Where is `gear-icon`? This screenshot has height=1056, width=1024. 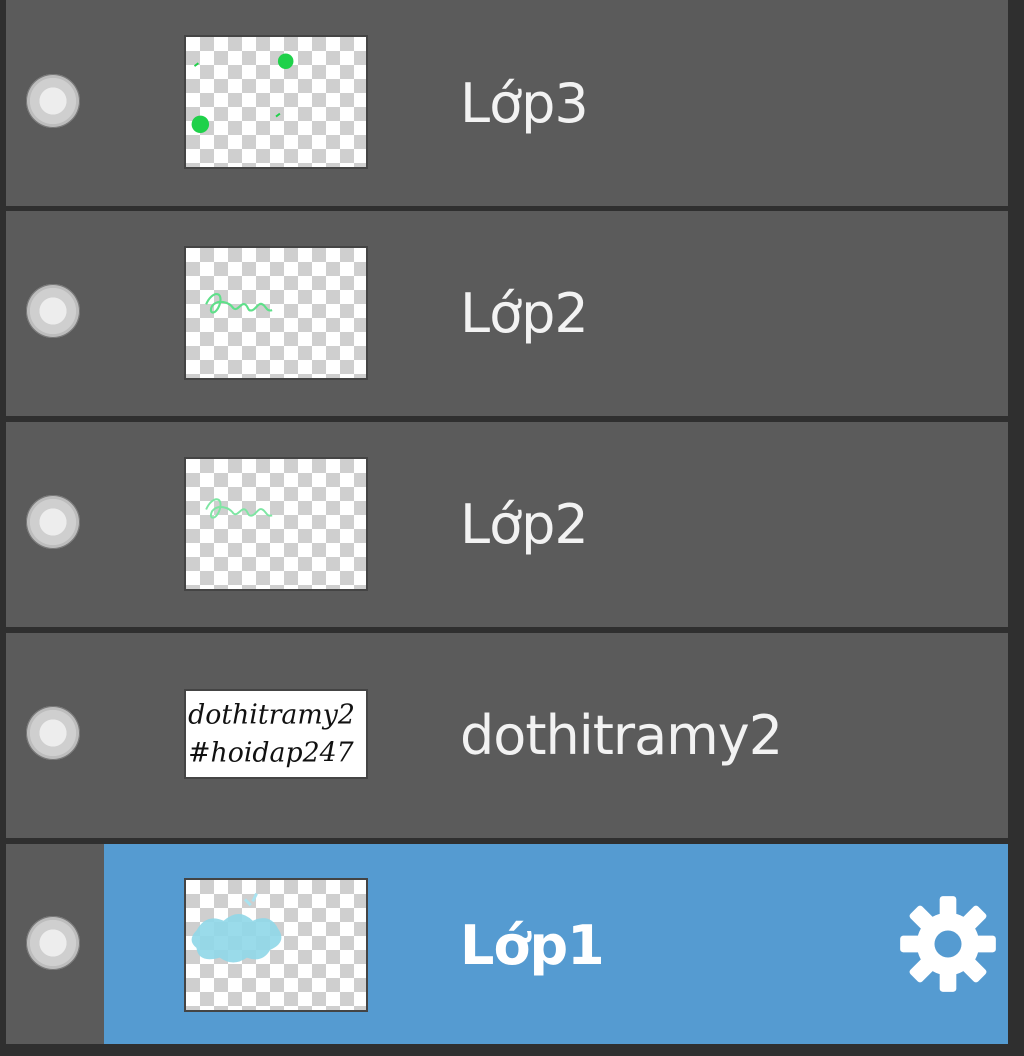 gear-icon is located at coordinates (948, 944).